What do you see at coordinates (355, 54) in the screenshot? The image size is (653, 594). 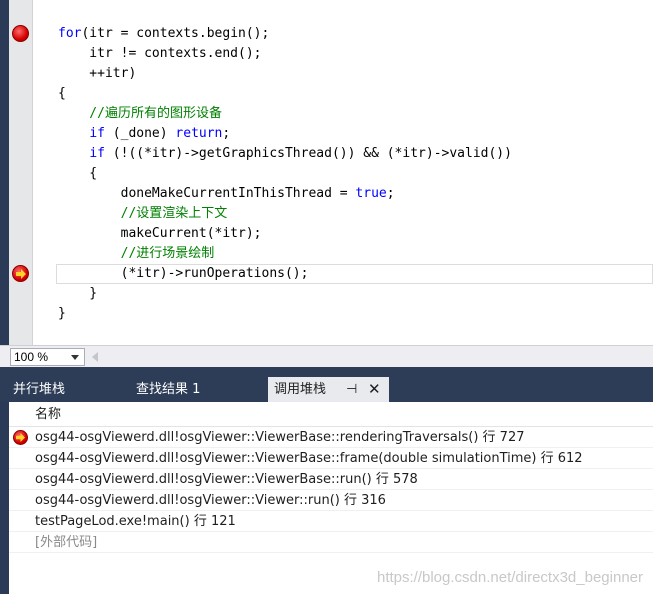 I see `code-line: itr != contexts.end();` at bounding box center [355, 54].